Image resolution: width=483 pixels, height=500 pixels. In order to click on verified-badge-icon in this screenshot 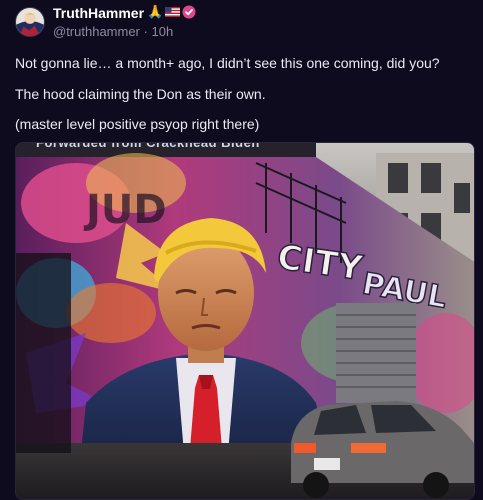, I will do `click(189, 12)`.